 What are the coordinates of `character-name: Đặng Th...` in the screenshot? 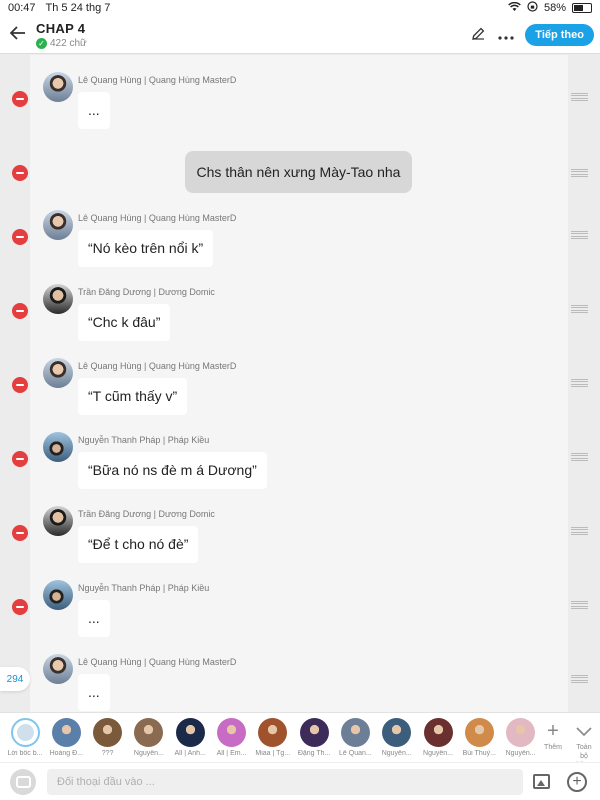 It's located at (314, 753).